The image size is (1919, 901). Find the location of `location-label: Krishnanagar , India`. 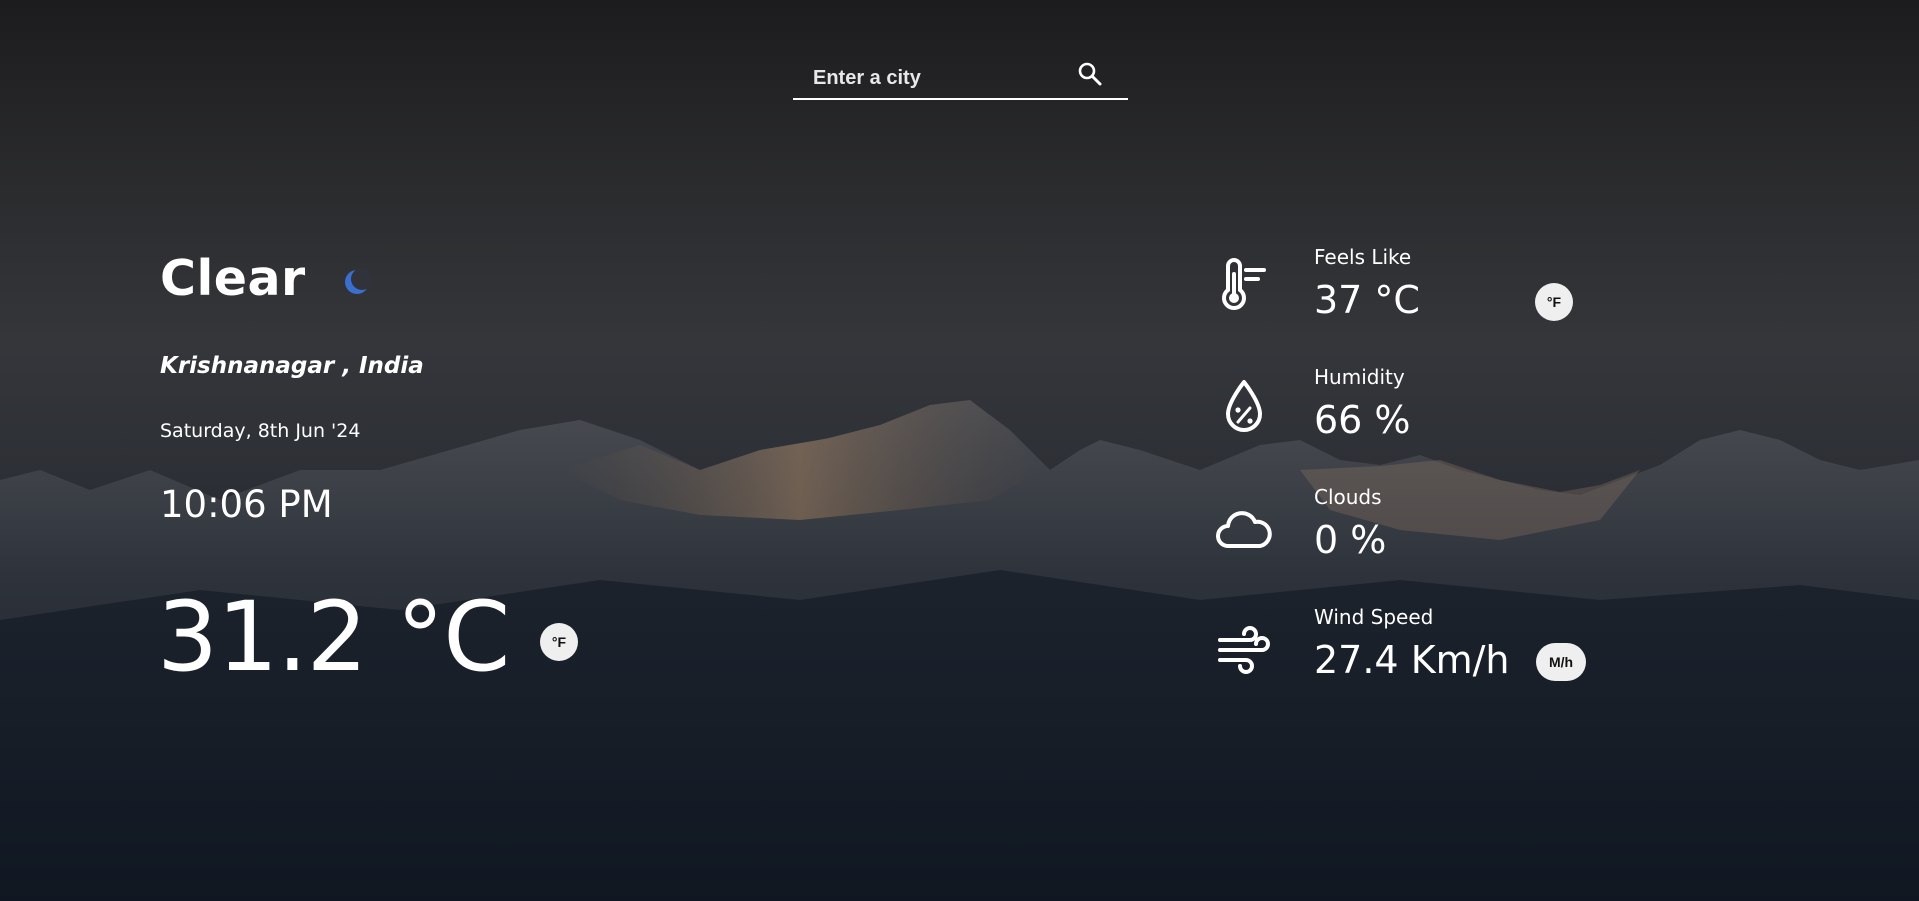

location-label: Krishnanagar , India is located at coordinates (292, 366).